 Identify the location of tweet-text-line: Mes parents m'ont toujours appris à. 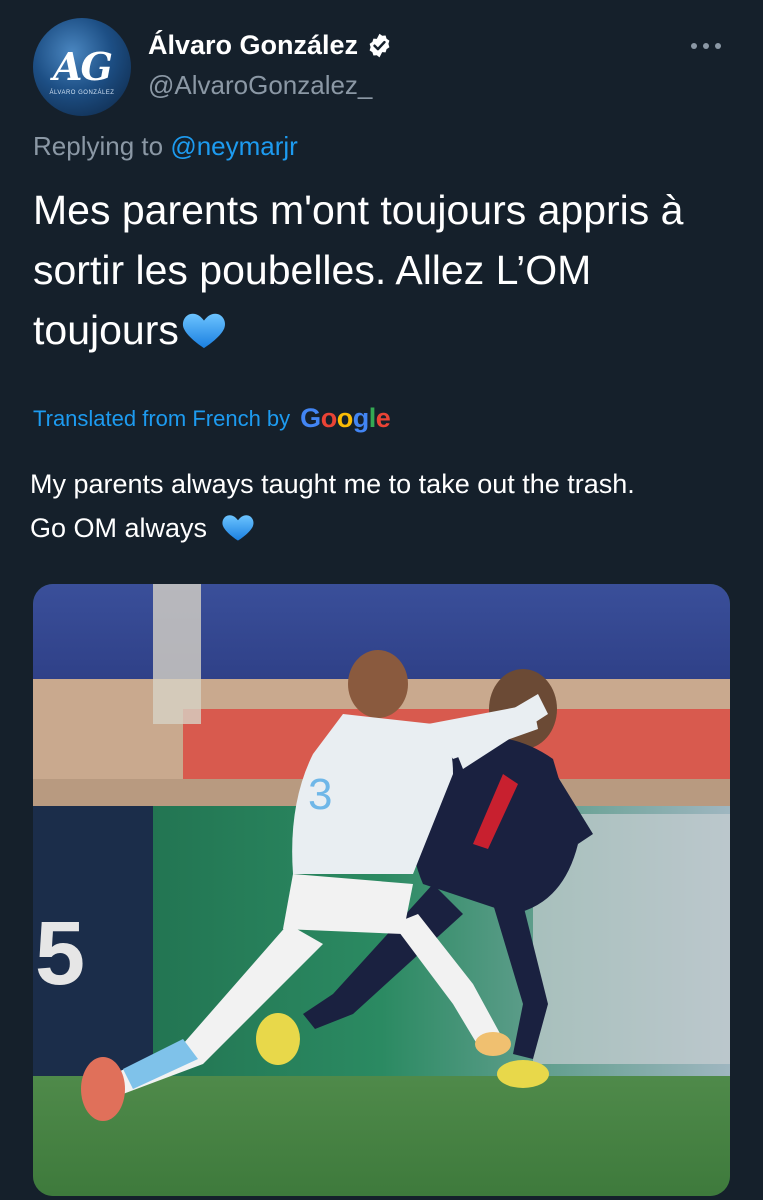
(358, 210).